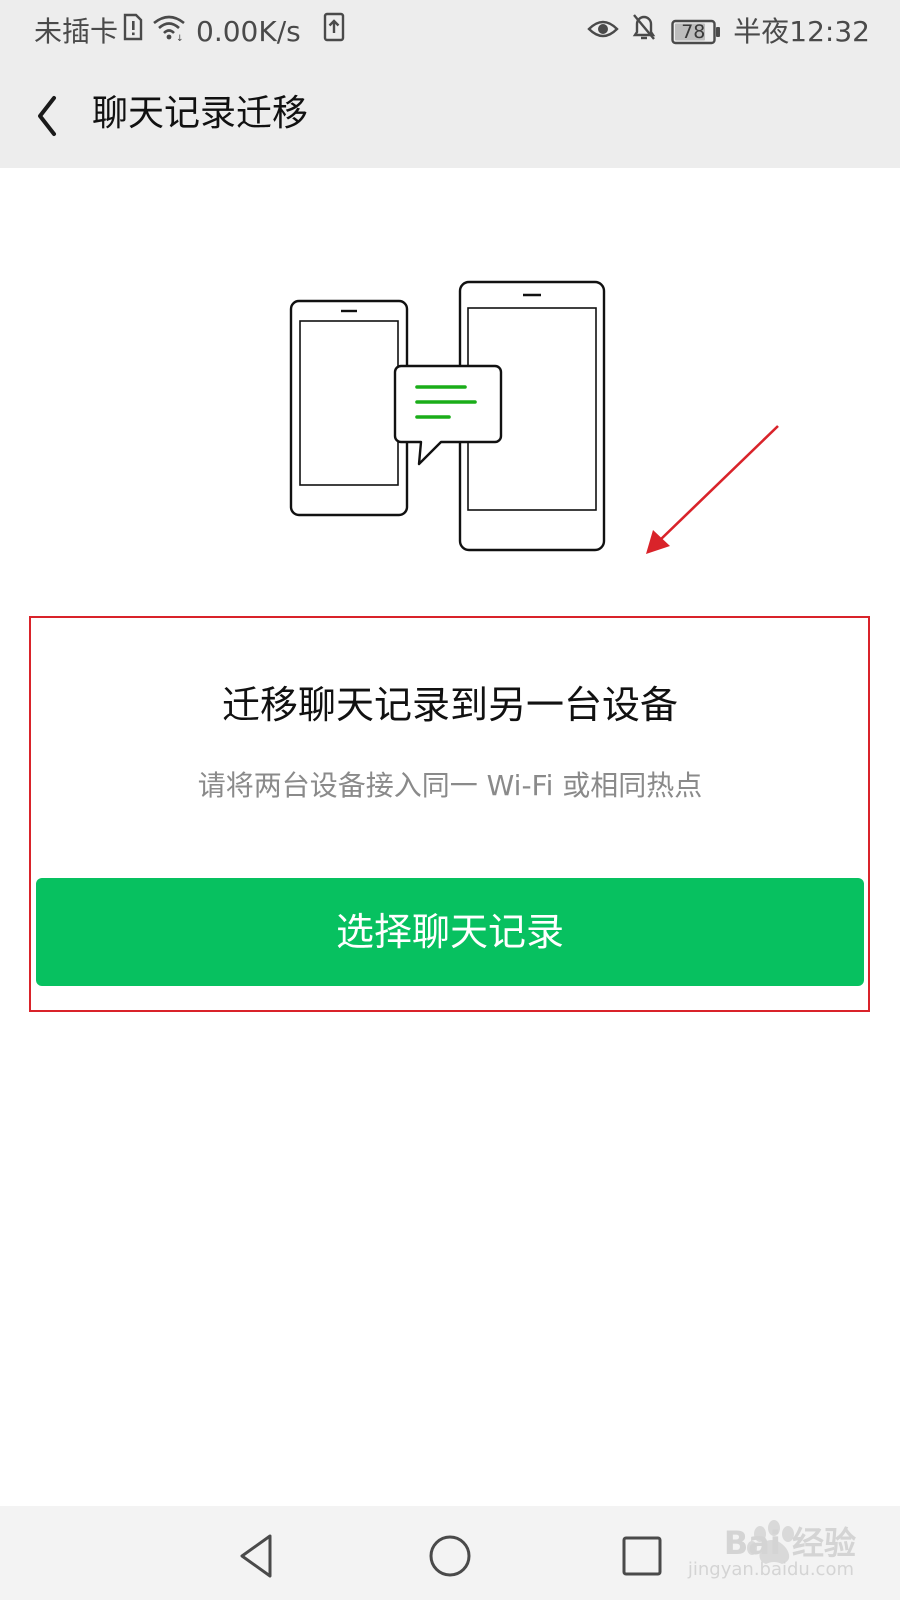 Image resolution: width=900 pixels, height=1600 pixels. Describe the element at coordinates (47, 116) in the screenshot. I see `chevron-left-icon` at that location.